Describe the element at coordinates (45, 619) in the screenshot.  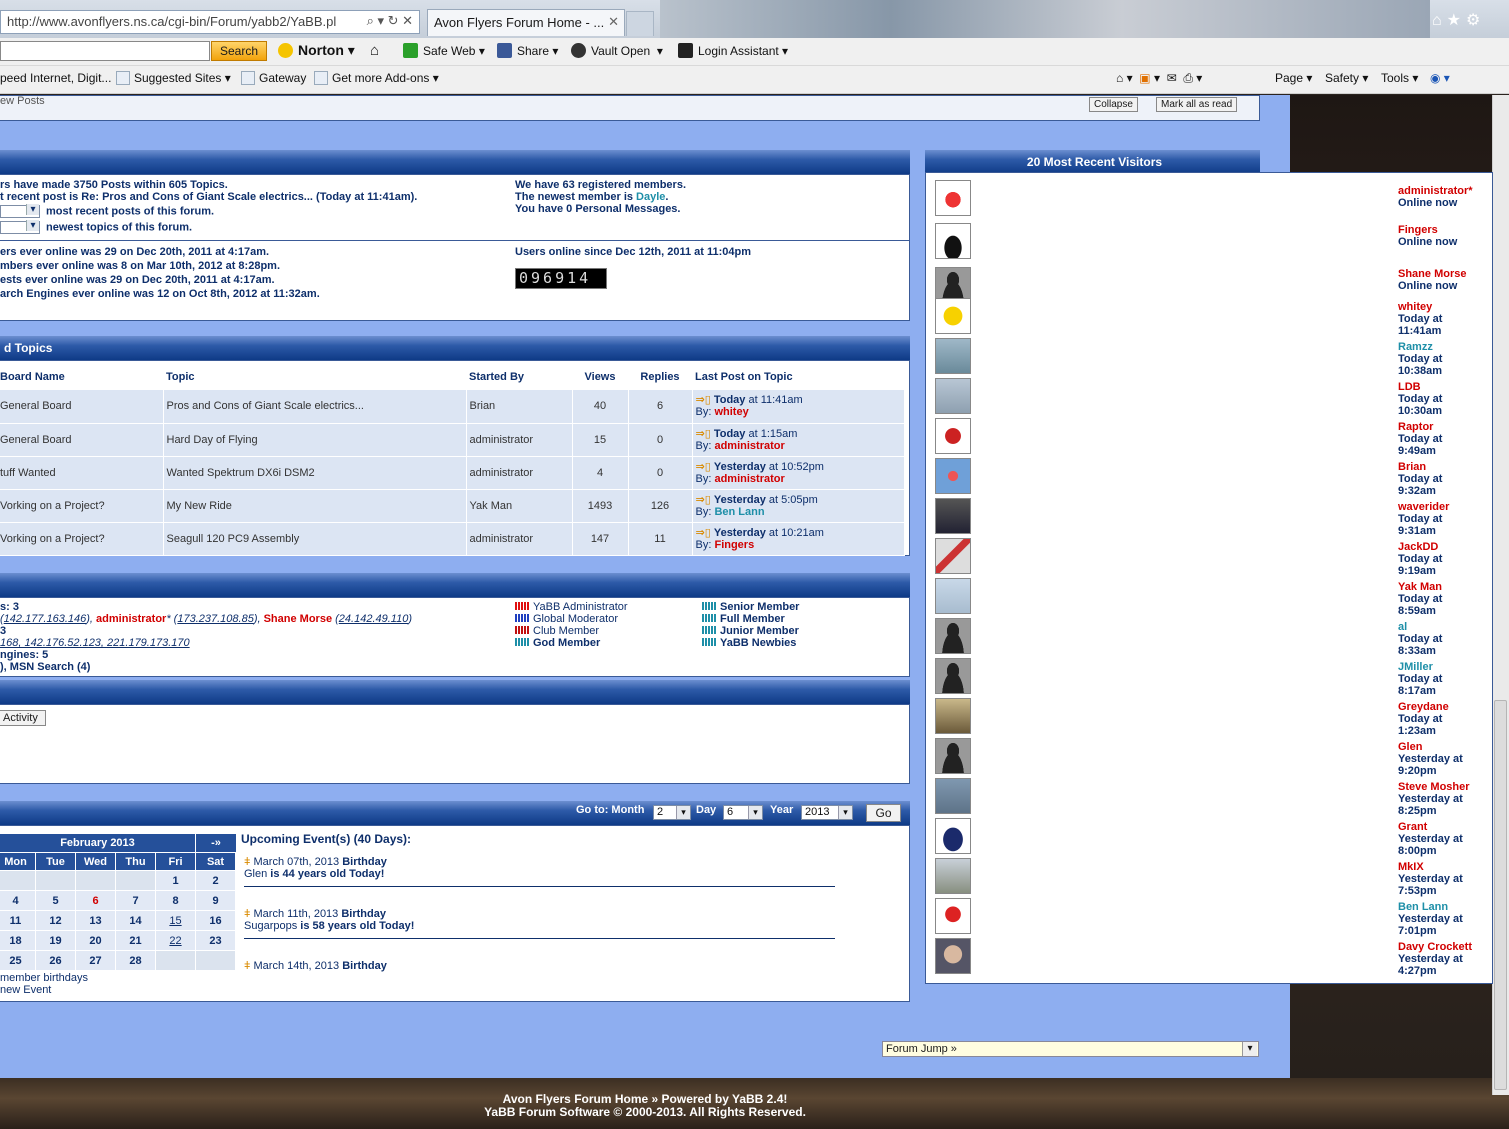
I see `ip-link-1: 142.177.163.146` at that location.